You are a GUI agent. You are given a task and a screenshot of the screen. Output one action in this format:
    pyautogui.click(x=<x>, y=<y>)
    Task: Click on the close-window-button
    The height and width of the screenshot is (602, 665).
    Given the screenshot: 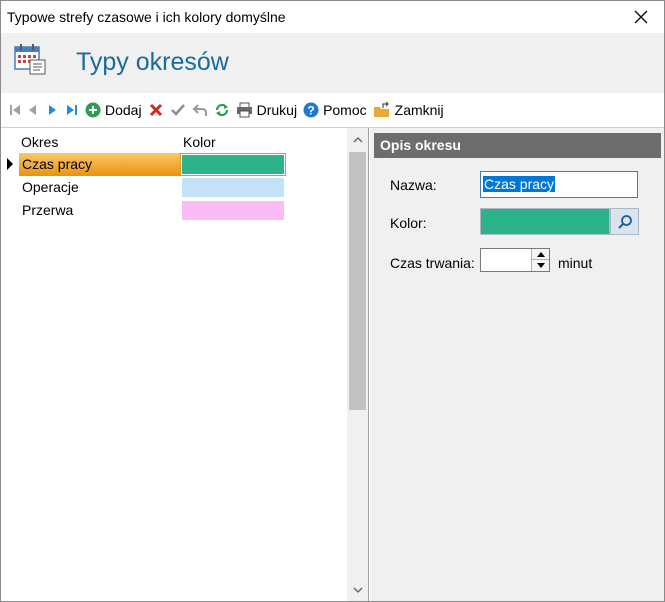 What is the action you would take?
    pyautogui.click(x=641, y=17)
    